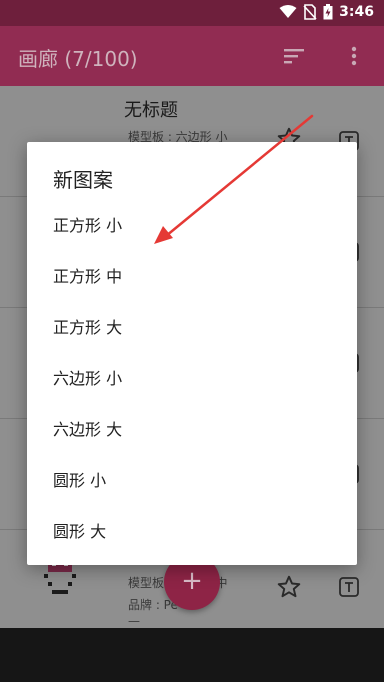 The image size is (384, 682). What do you see at coordinates (192, 480) in the screenshot?
I see `option-circle-small: 圆形 小` at bounding box center [192, 480].